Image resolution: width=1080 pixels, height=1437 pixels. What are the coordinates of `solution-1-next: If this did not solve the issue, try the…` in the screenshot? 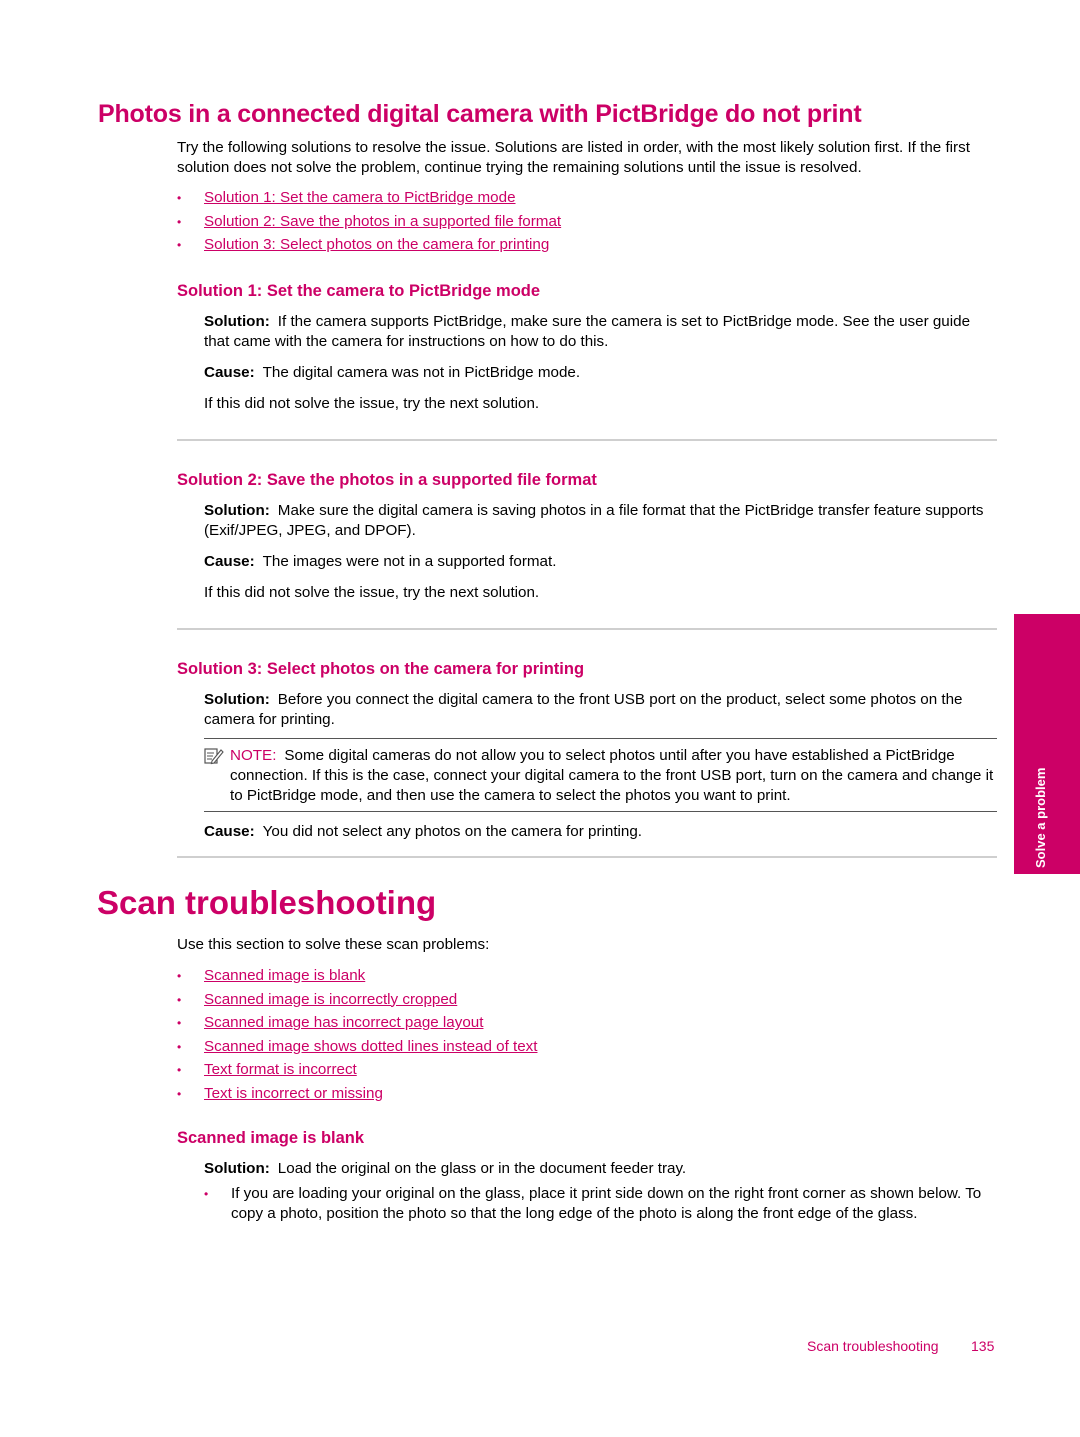 It's located at (372, 403).